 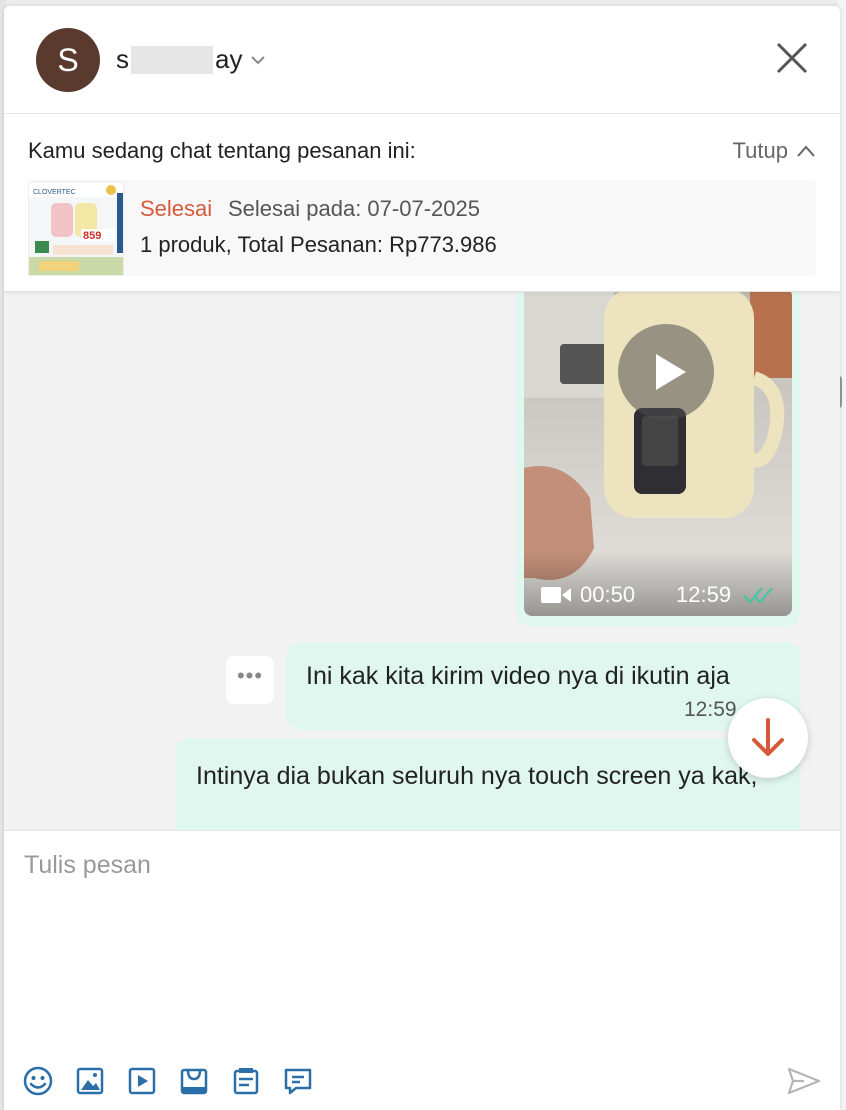 What do you see at coordinates (704, 594) in the screenshot?
I see `video-timestamp: 12:59` at bounding box center [704, 594].